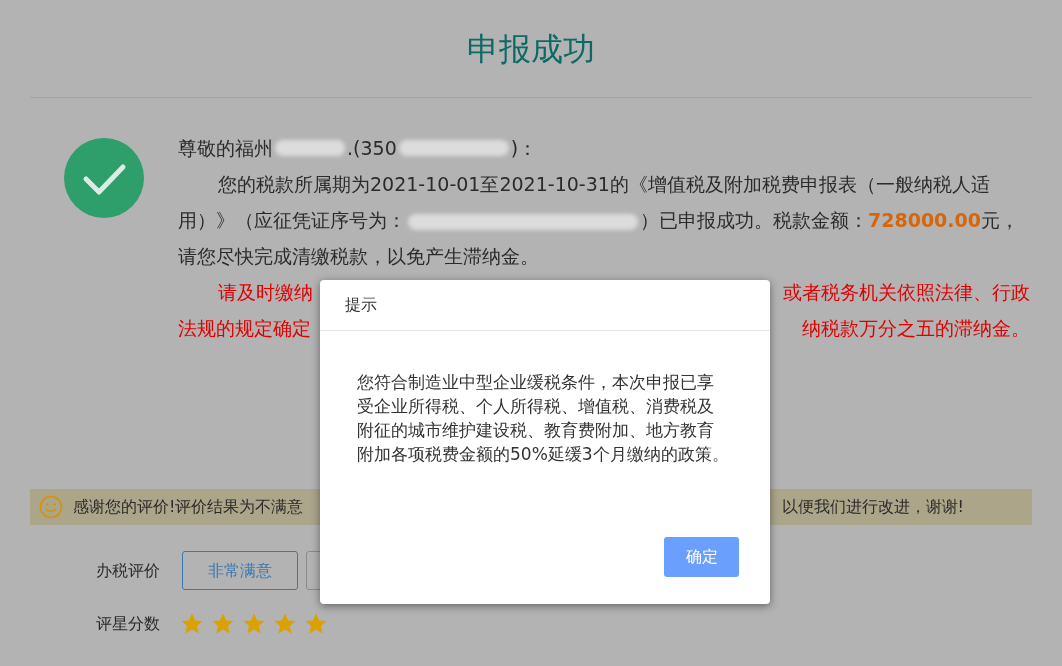 This screenshot has height=666, width=1062. What do you see at coordinates (872, 507) in the screenshot?
I see `feedback-text: 以便我们进行改进，谢谢!` at bounding box center [872, 507].